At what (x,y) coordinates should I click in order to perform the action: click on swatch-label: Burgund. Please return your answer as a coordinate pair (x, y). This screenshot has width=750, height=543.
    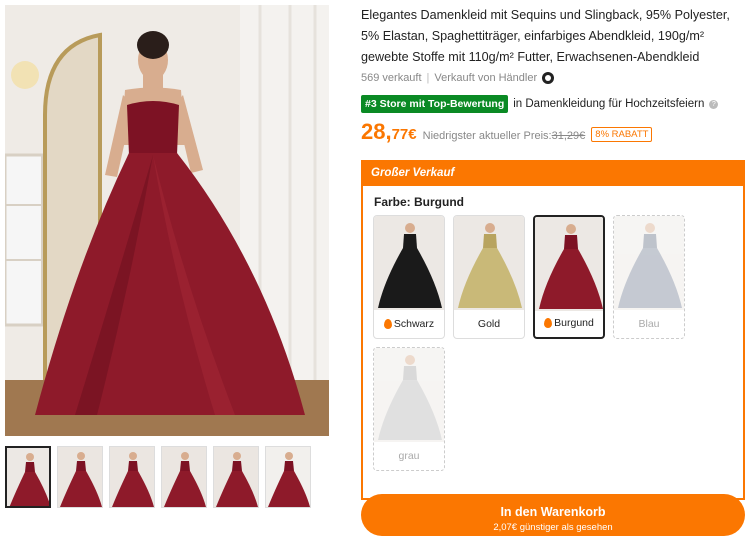
    Looking at the image, I should click on (569, 322).